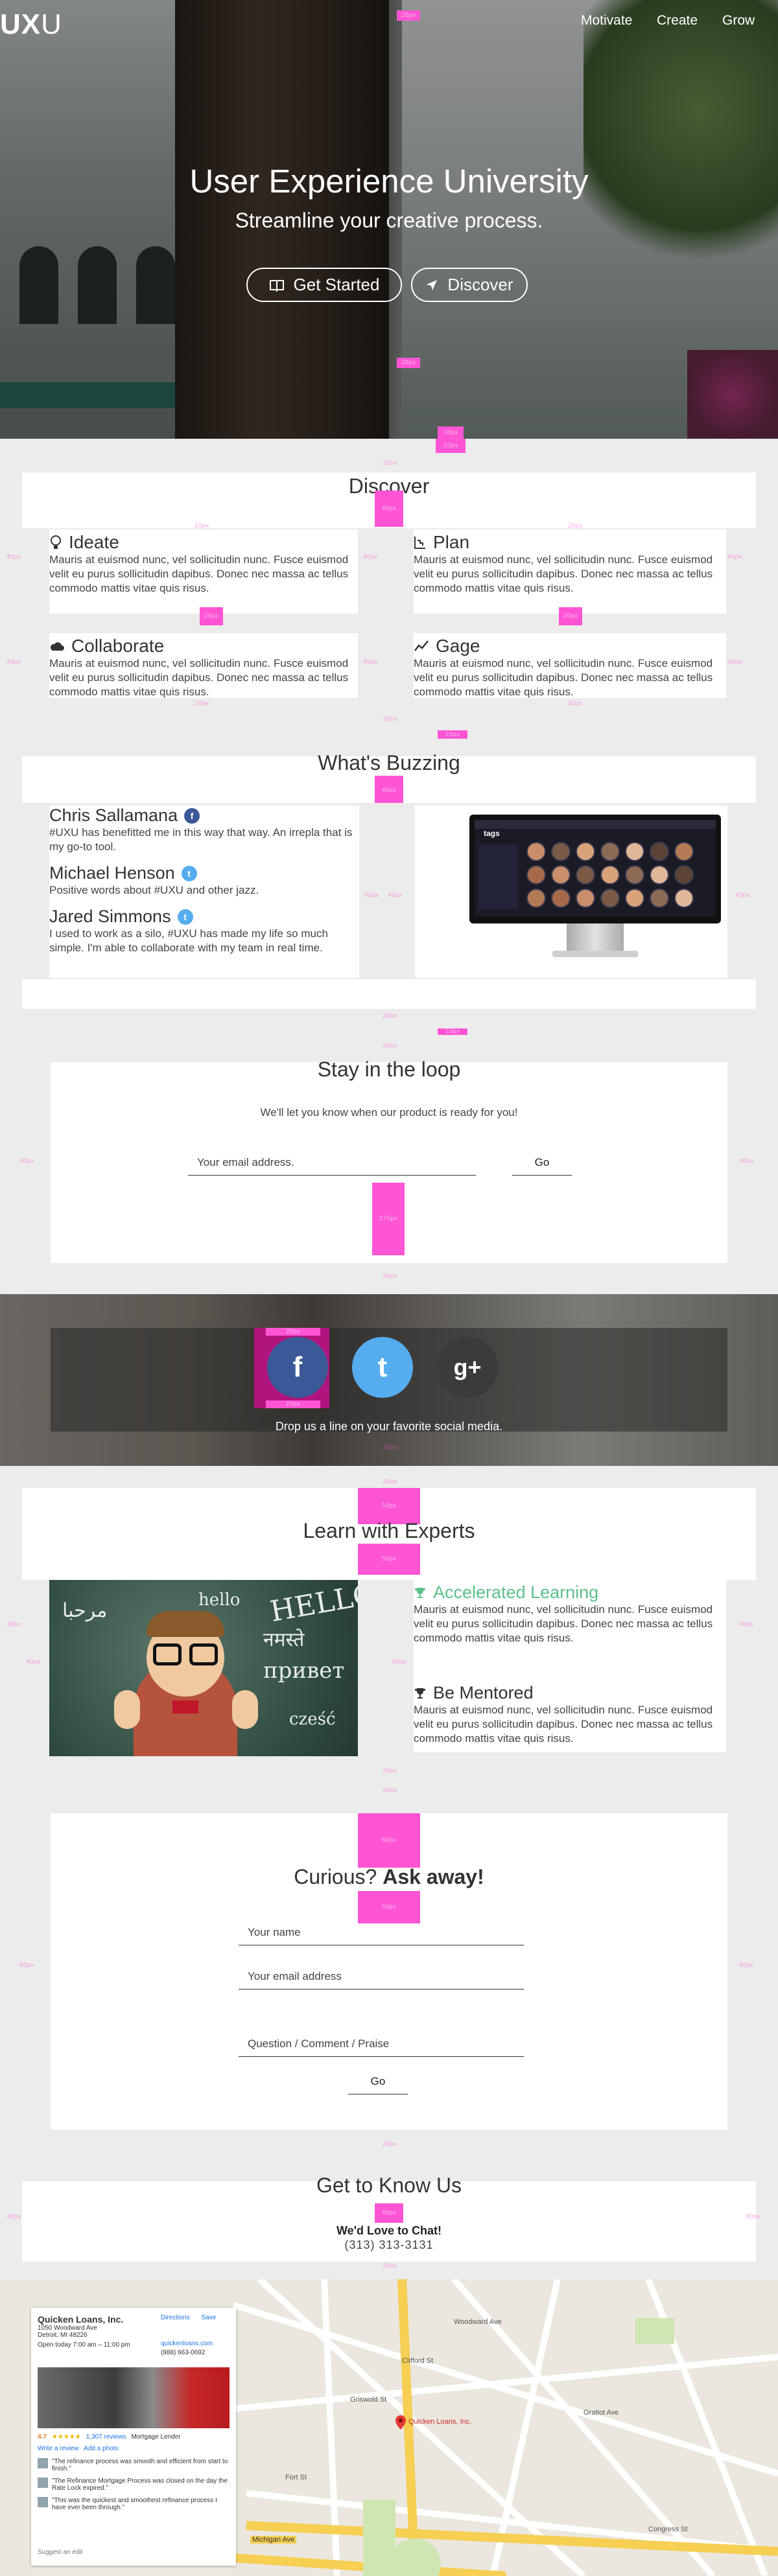 This screenshot has width=778, height=2576. I want to click on monitor-base, so click(595, 954).